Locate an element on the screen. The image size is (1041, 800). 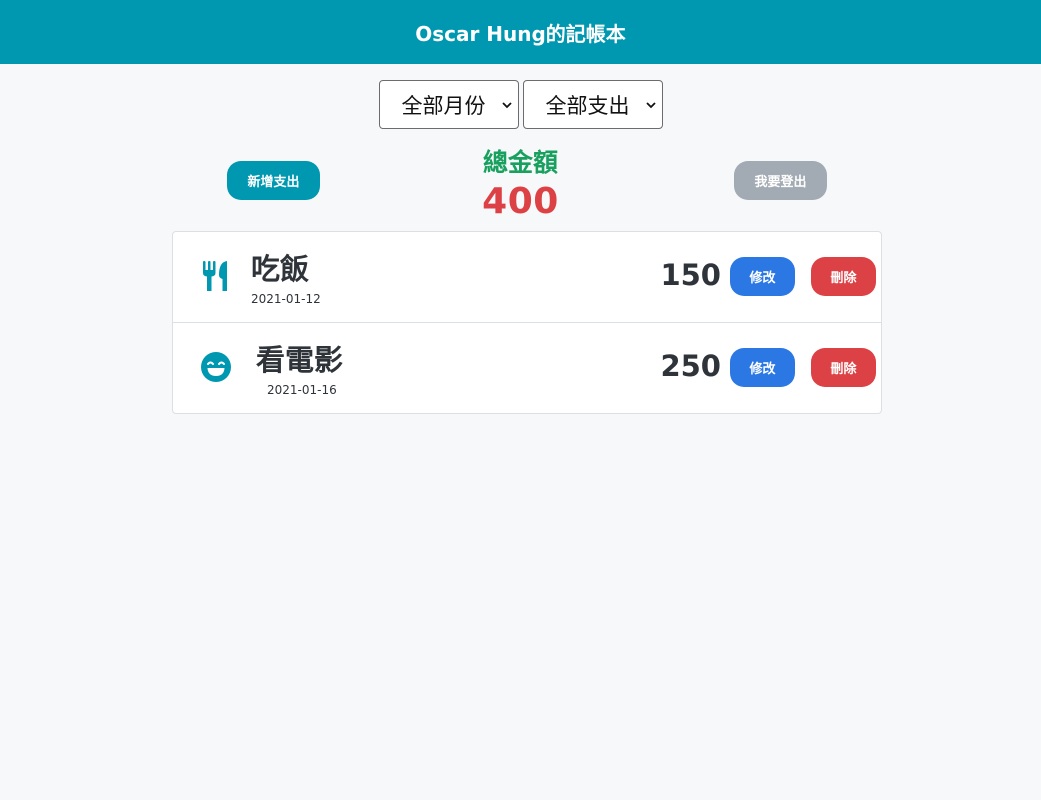
total-amount: 400 is located at coordinates (520, 201).